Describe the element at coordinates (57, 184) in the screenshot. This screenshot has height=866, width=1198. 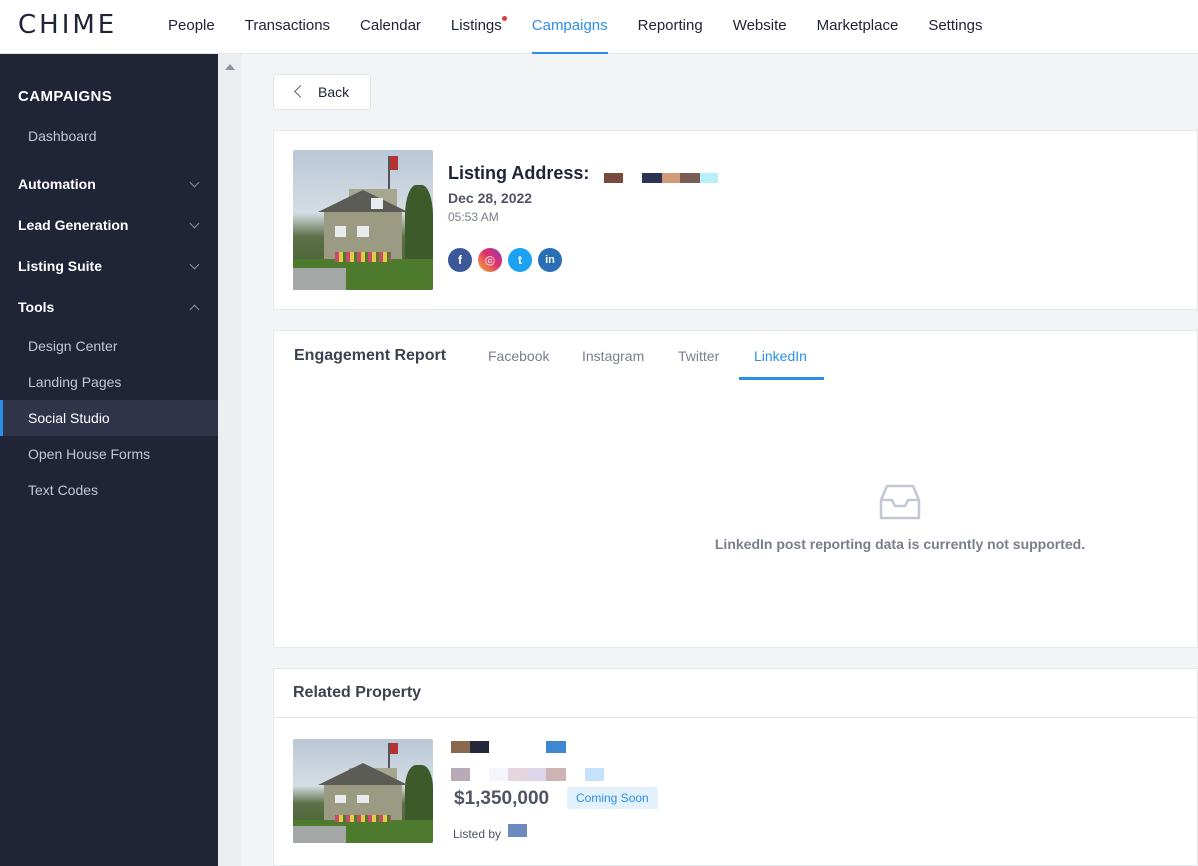
I see `sidebar-group-label: Automation` at that location.